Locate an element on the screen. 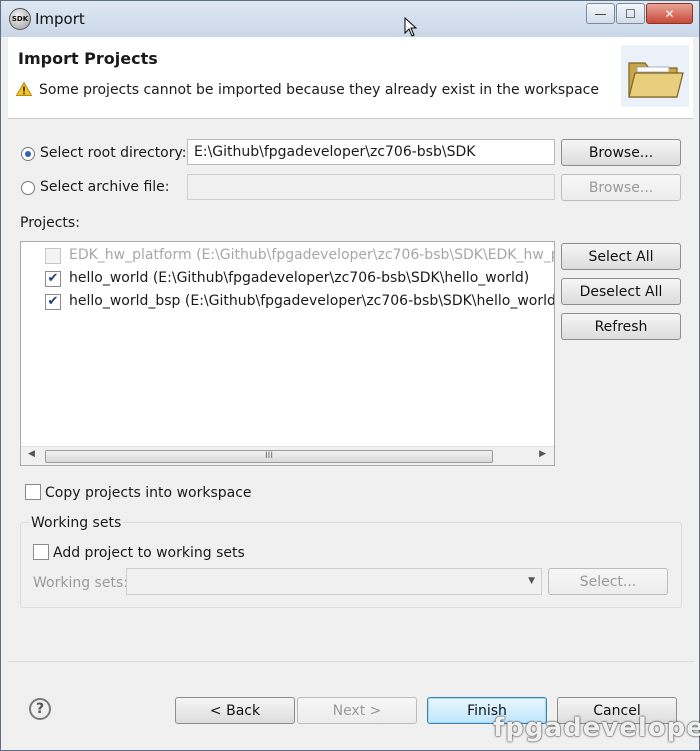 This screenshot has height=751, width=700. horizontal-scrollbar: ◀ III ▶ is located at coordinates (287, 455).